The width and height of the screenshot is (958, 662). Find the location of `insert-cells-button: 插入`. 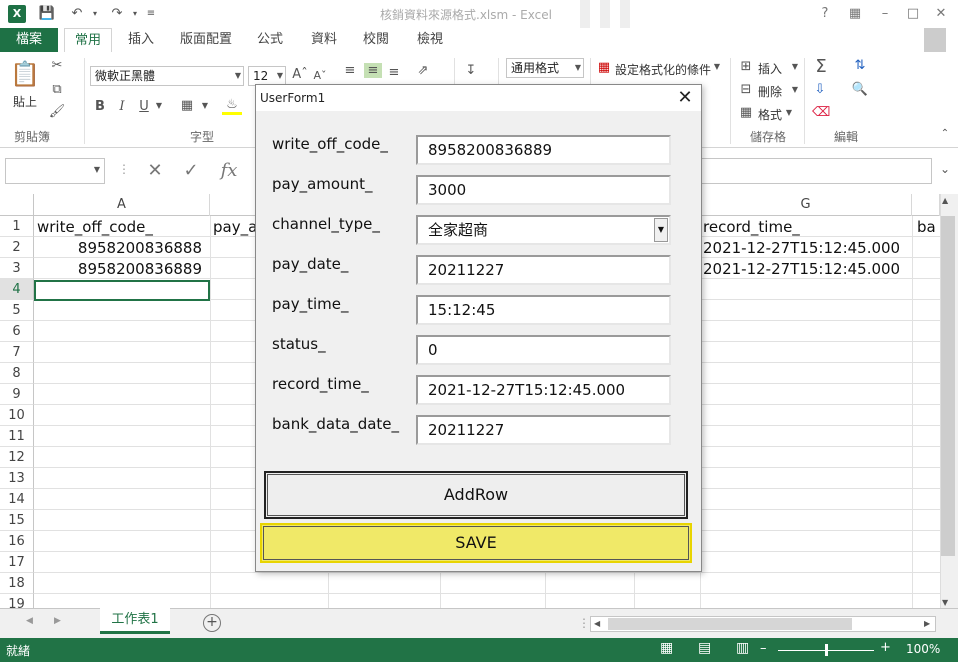

insert-cells-button: 插入 is located at coordinates (770, 68).